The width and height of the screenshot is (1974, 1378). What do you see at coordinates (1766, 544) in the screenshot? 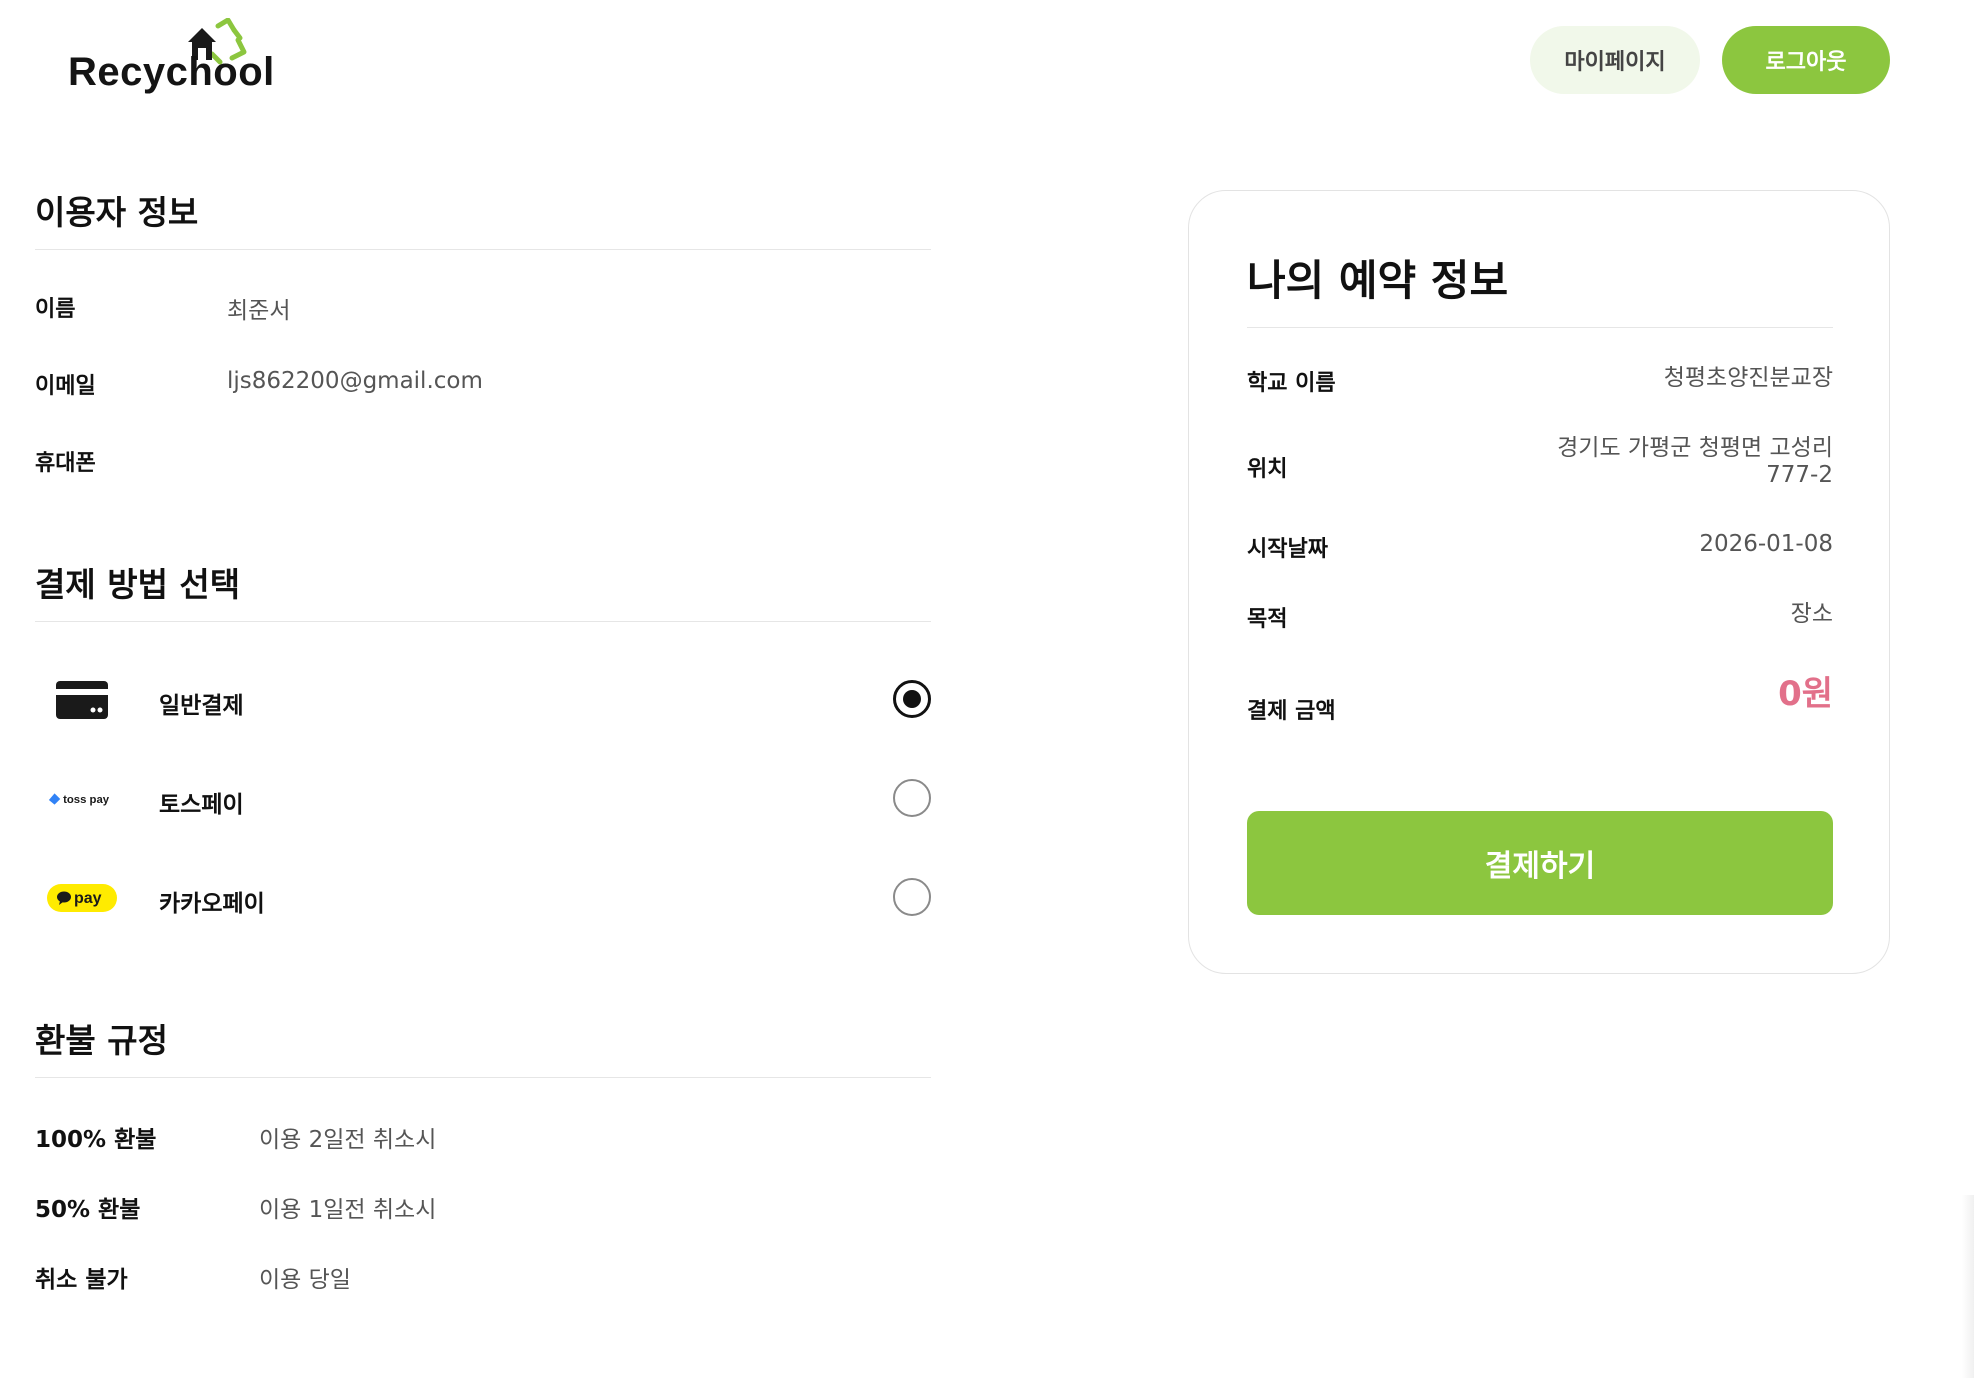
I see `reservation-value: 2026-01-08` at bounding box center [1766, 544].